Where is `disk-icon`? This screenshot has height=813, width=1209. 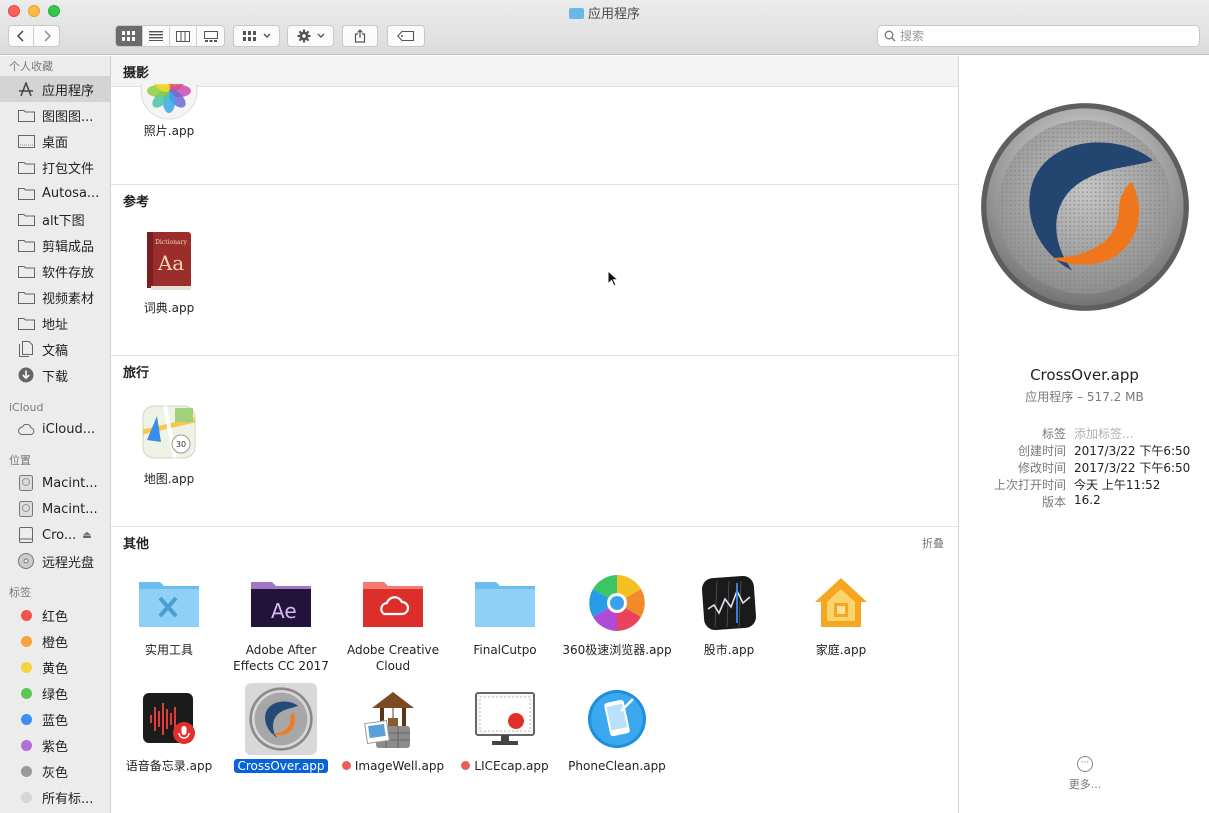
disk-icon is located at coordinates (26, 509).